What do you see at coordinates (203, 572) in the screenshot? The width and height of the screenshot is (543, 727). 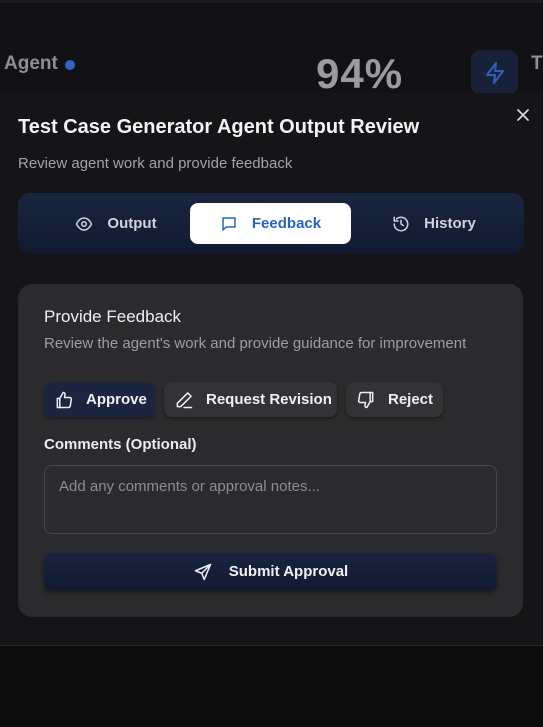 I see `send-icon` at bounding box center [203, 572].